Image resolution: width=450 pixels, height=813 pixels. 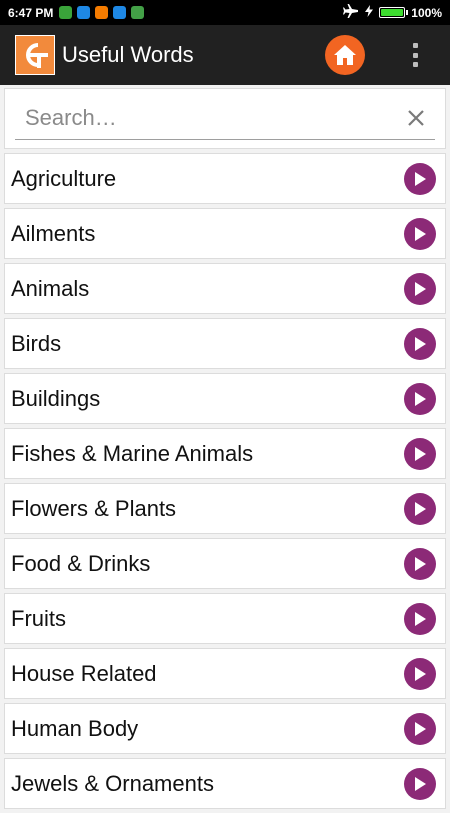 What do you see at coordinates (75, 728) in the screenshot?
I see `category-label: Human Body` at bounding box center [75, 728].